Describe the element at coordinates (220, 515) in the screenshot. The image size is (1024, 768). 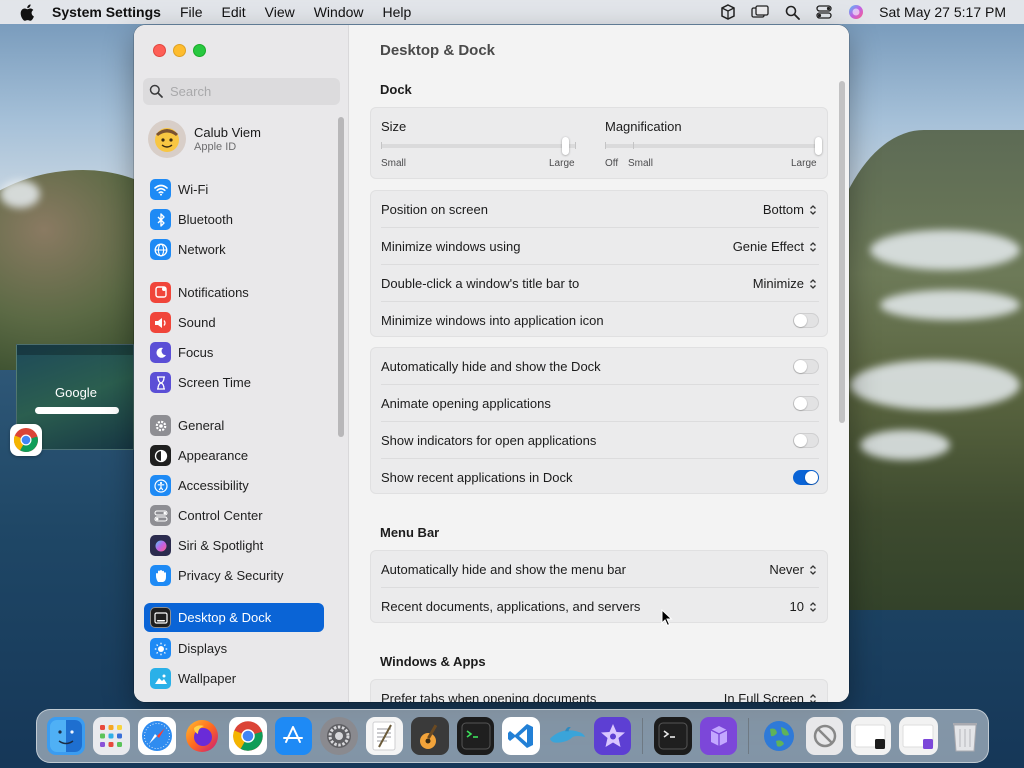
I see `sidebar-item-label: Control Center` at that location.